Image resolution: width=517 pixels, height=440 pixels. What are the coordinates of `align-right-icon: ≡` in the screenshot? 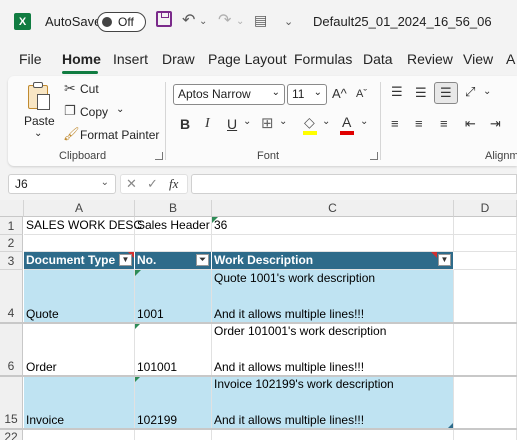 It's located at (444, 123).